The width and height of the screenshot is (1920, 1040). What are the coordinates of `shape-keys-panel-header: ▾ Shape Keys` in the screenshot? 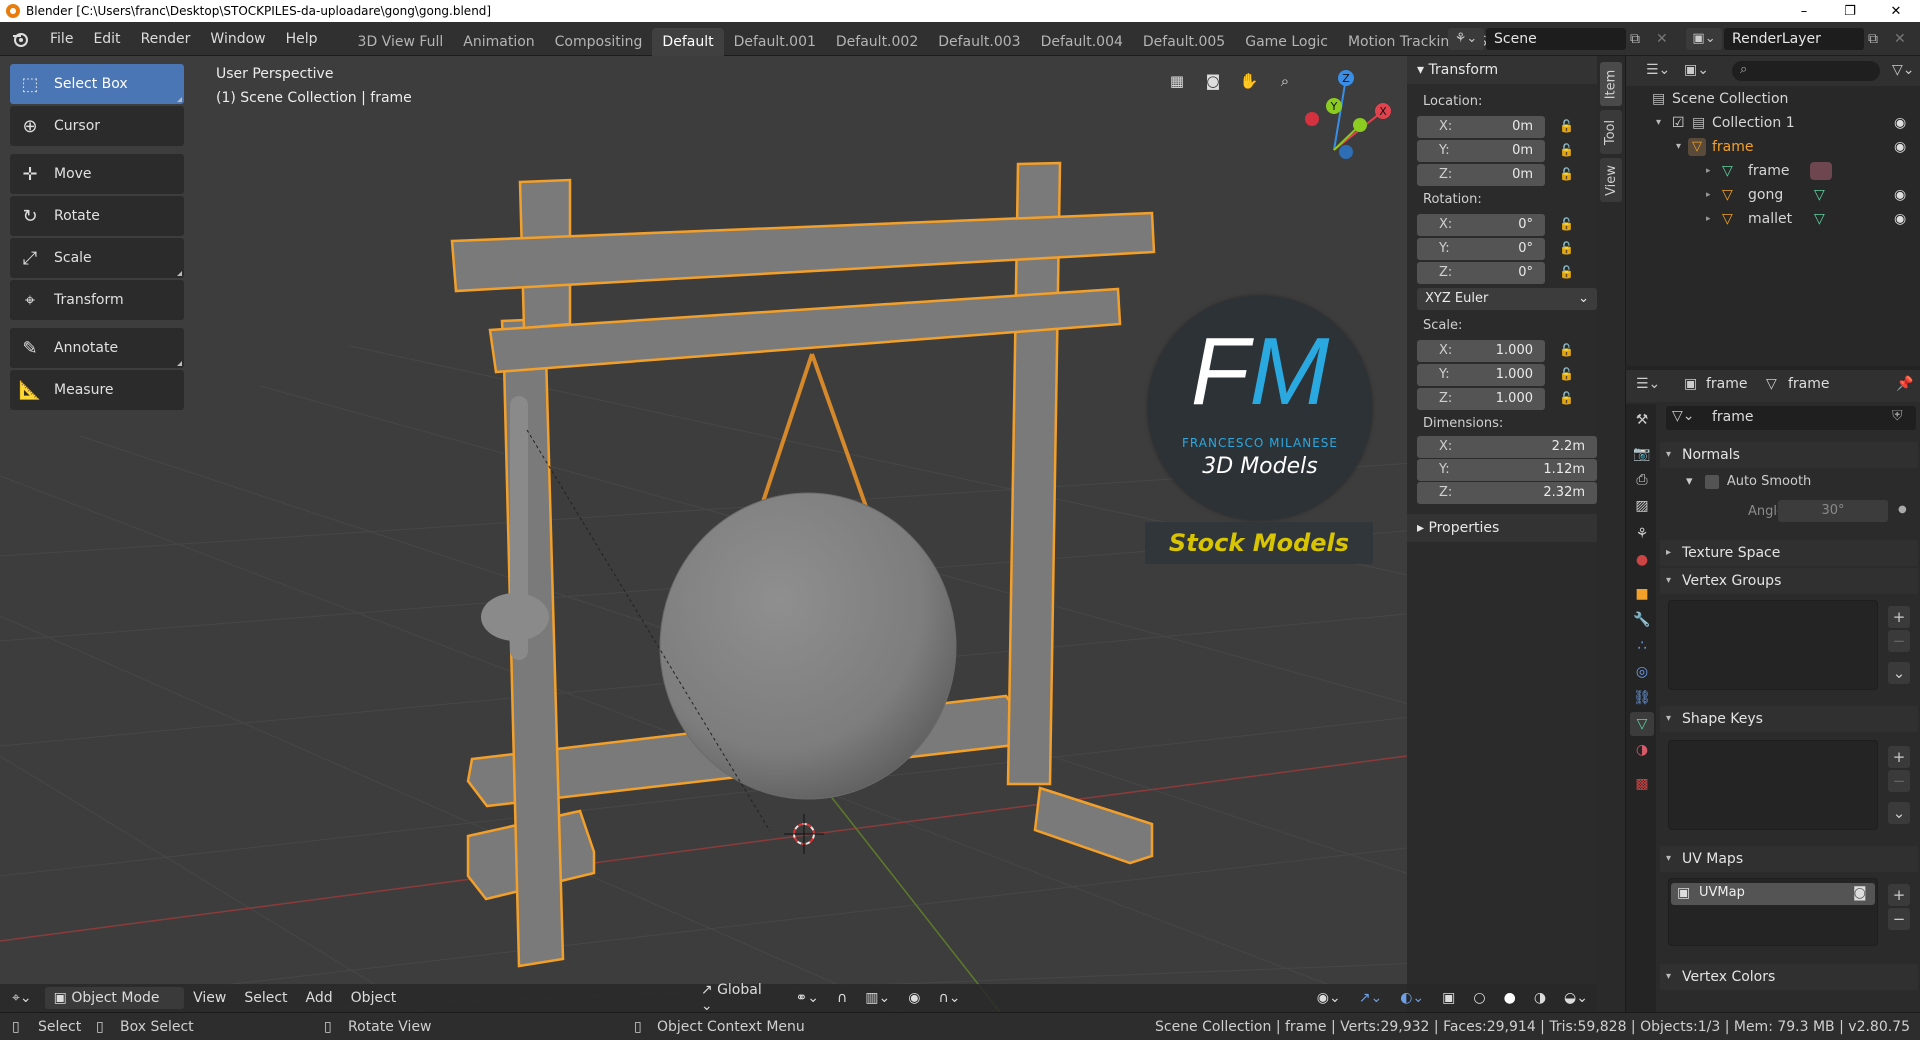 It's located at (1789, 719).